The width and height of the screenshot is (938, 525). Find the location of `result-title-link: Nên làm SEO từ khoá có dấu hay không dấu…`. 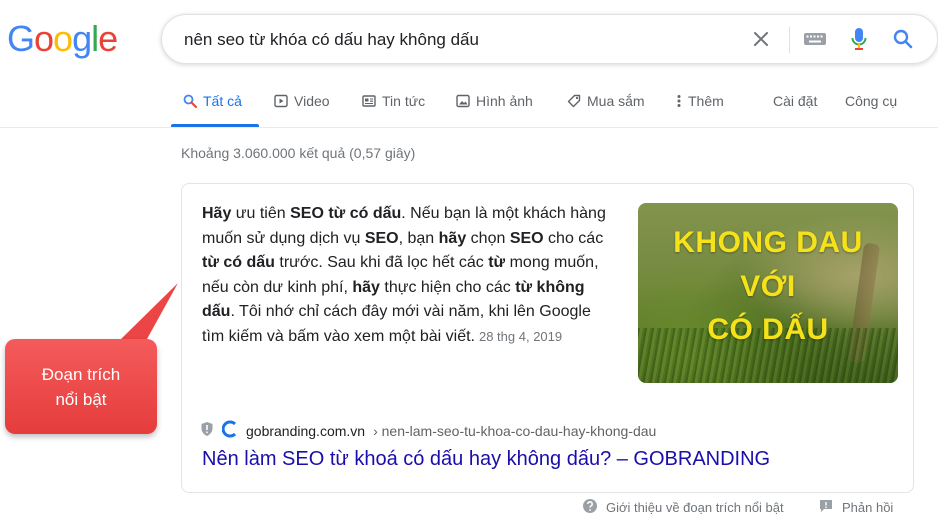

result-title-link: Nên làm SEO từ khoá có dấu hay không dấu… is located at coordinates (486, 459).